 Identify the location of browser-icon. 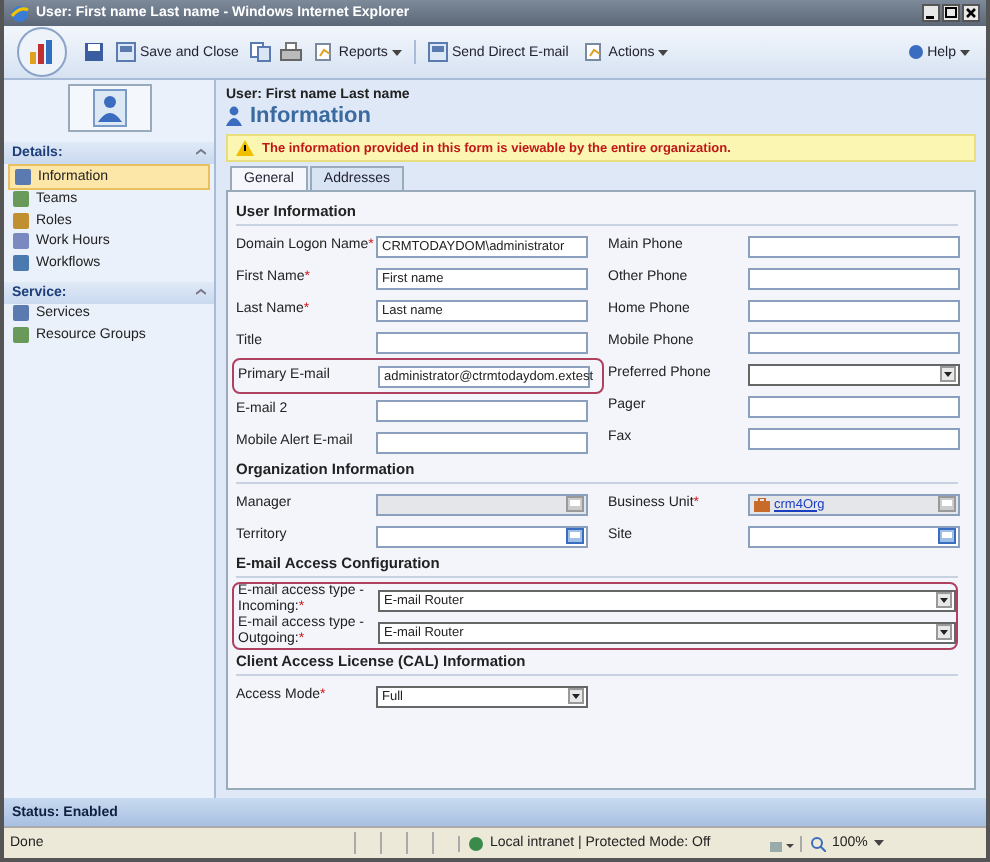
(20, 13).